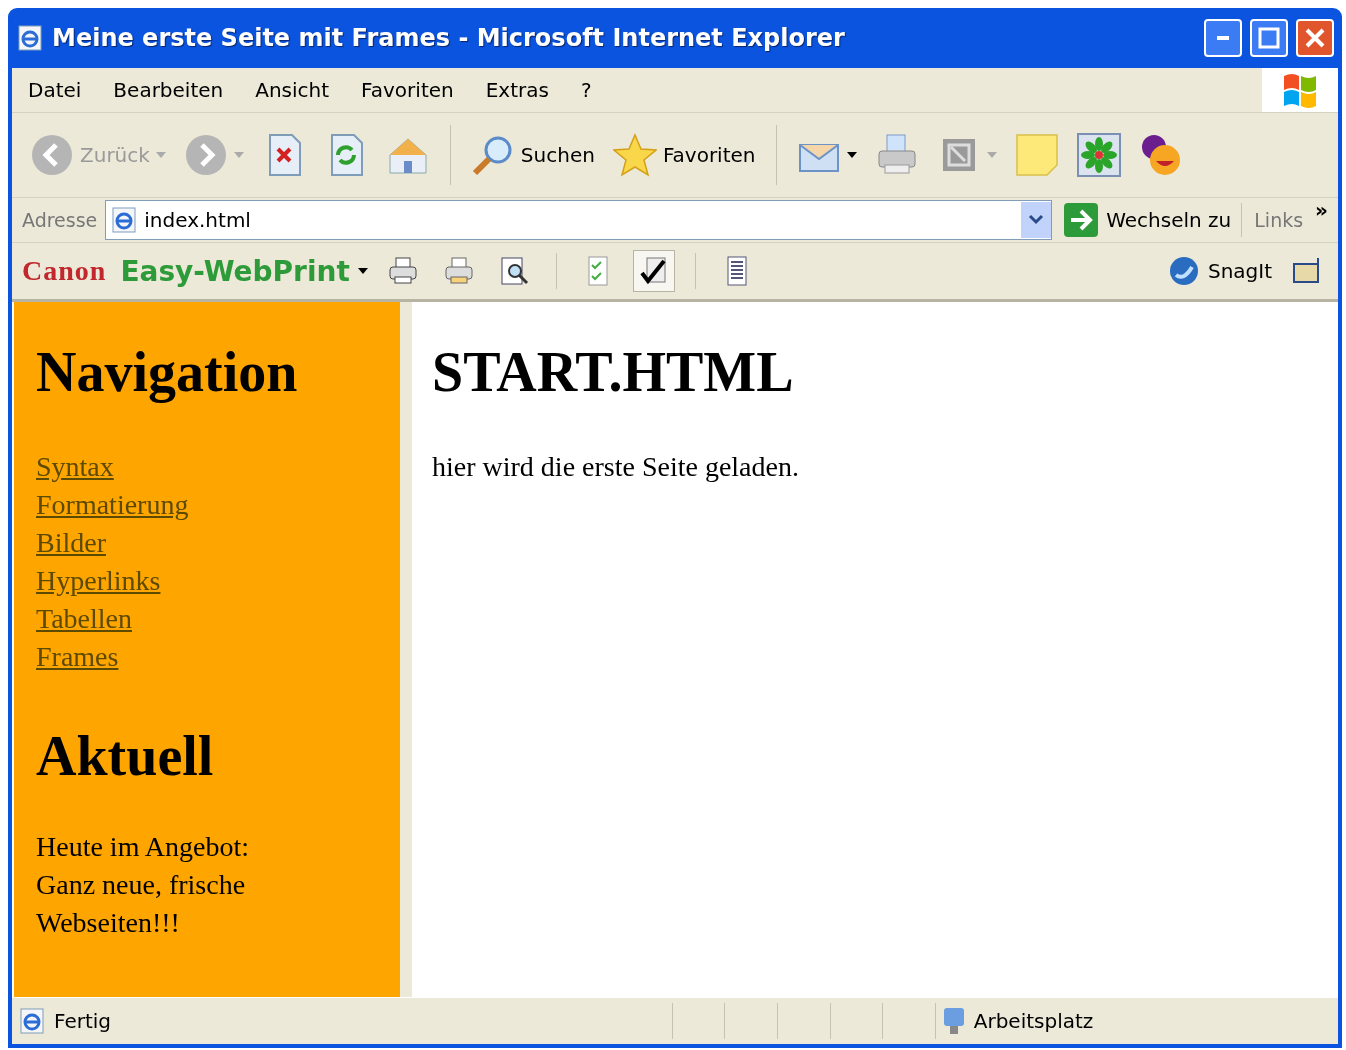 The height and width of the screenshot is (1050, 1346). I want to click on menu-item: Datei, so click(55, 90).